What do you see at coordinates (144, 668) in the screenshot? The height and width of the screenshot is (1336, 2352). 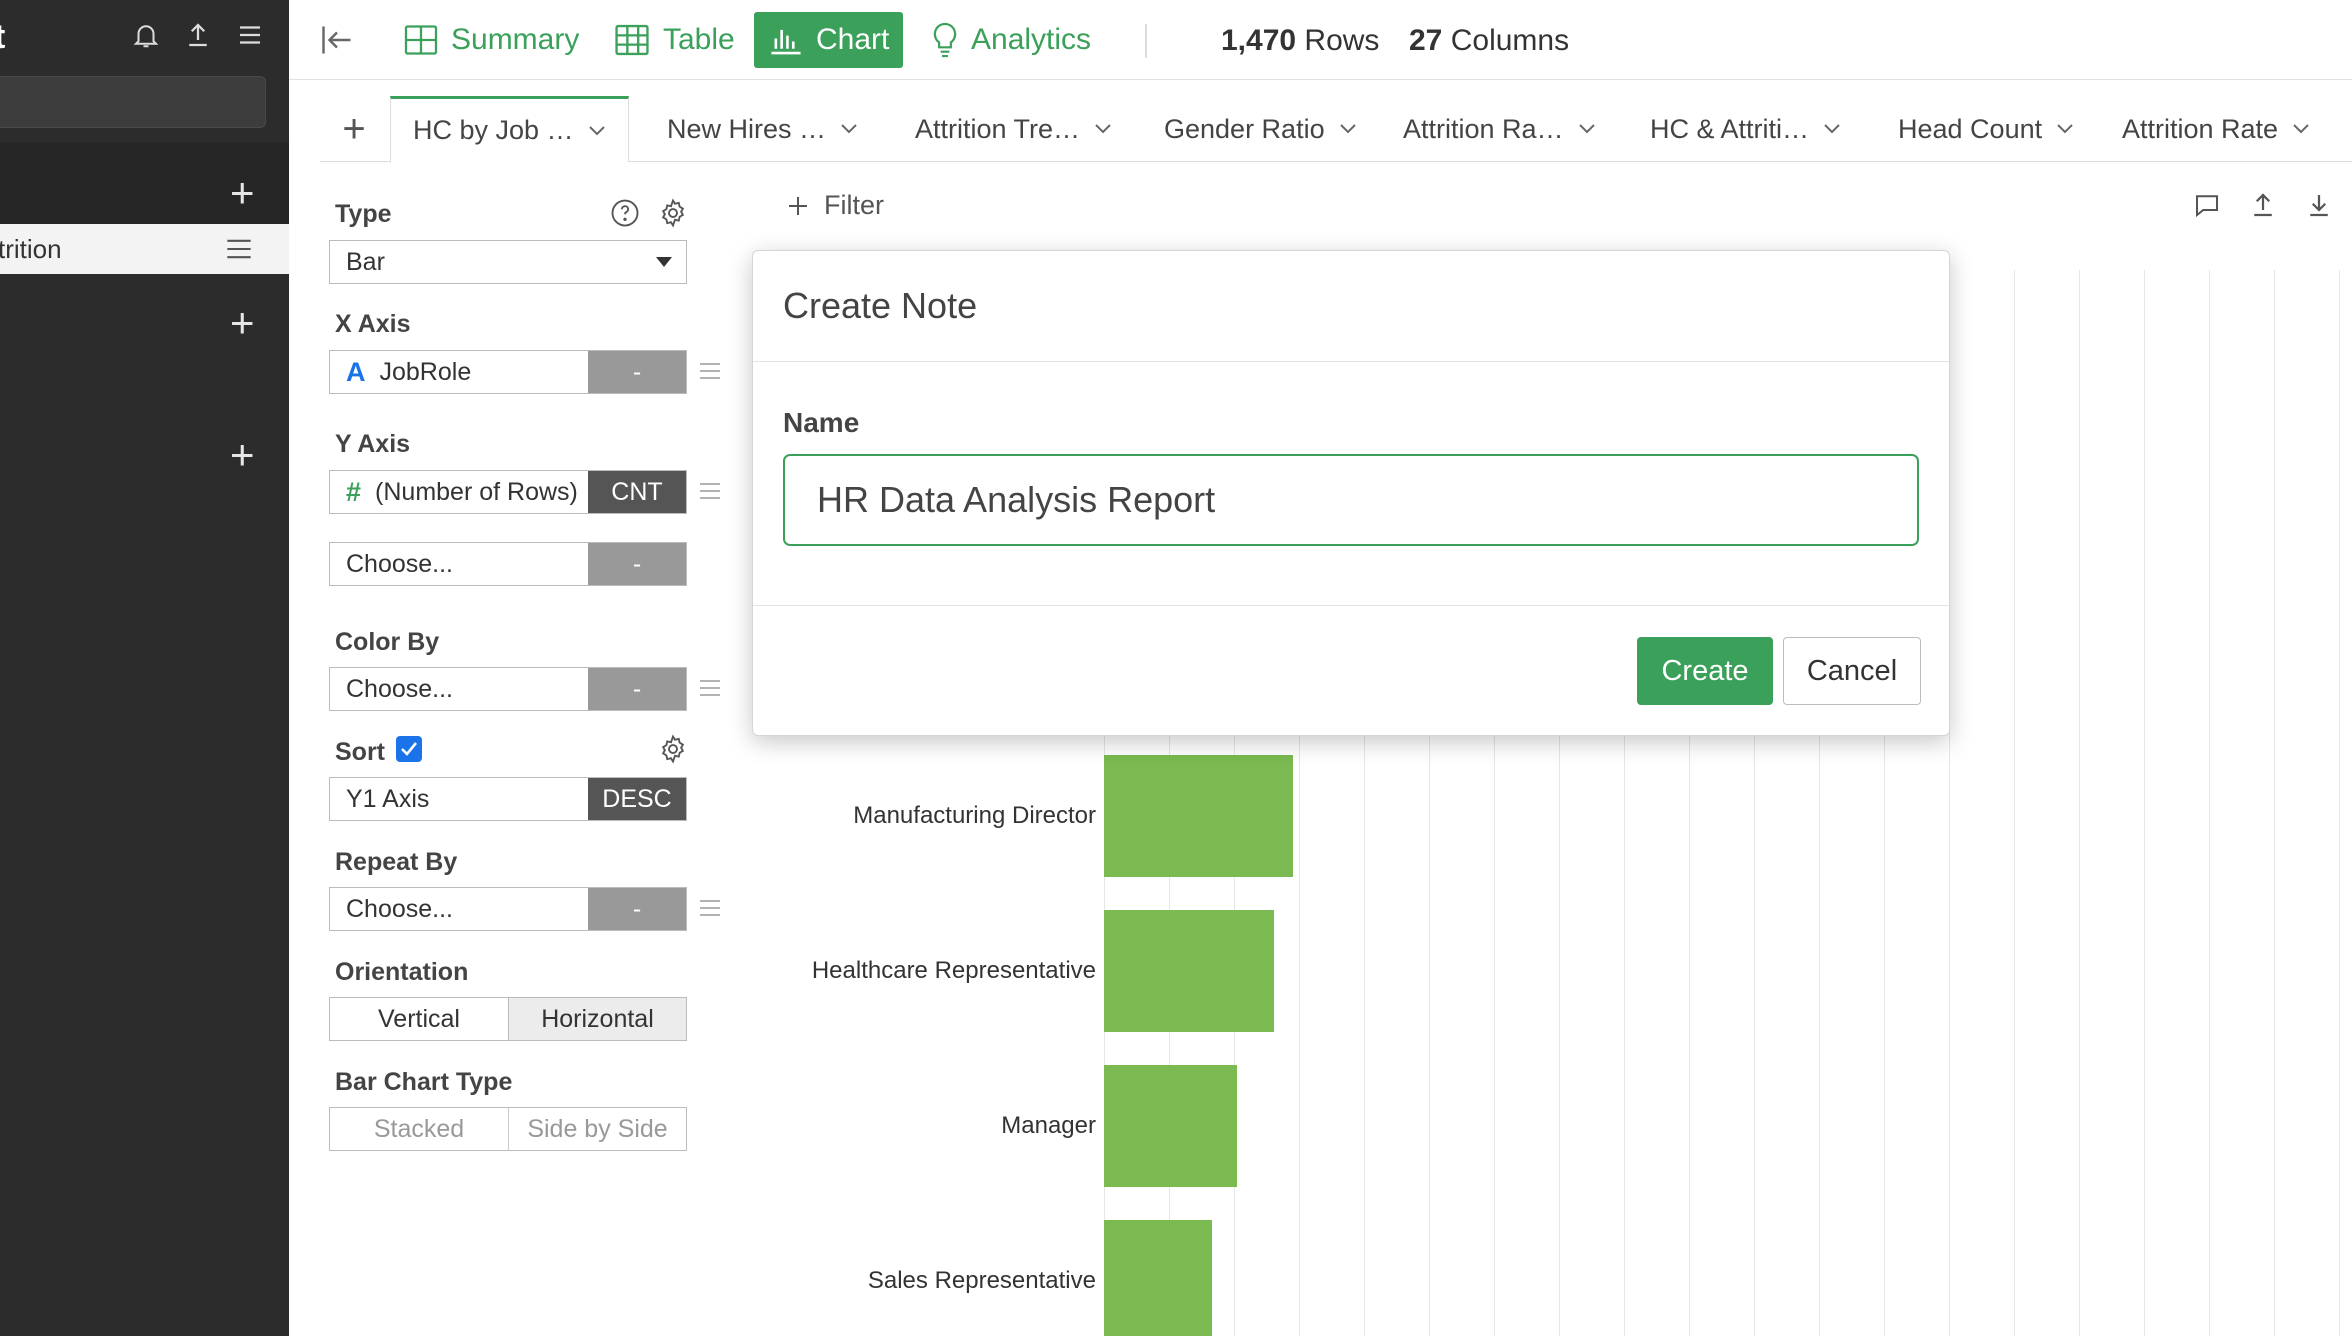 I see `sidebar: t + trition + +` at bounding box center [144, 668].